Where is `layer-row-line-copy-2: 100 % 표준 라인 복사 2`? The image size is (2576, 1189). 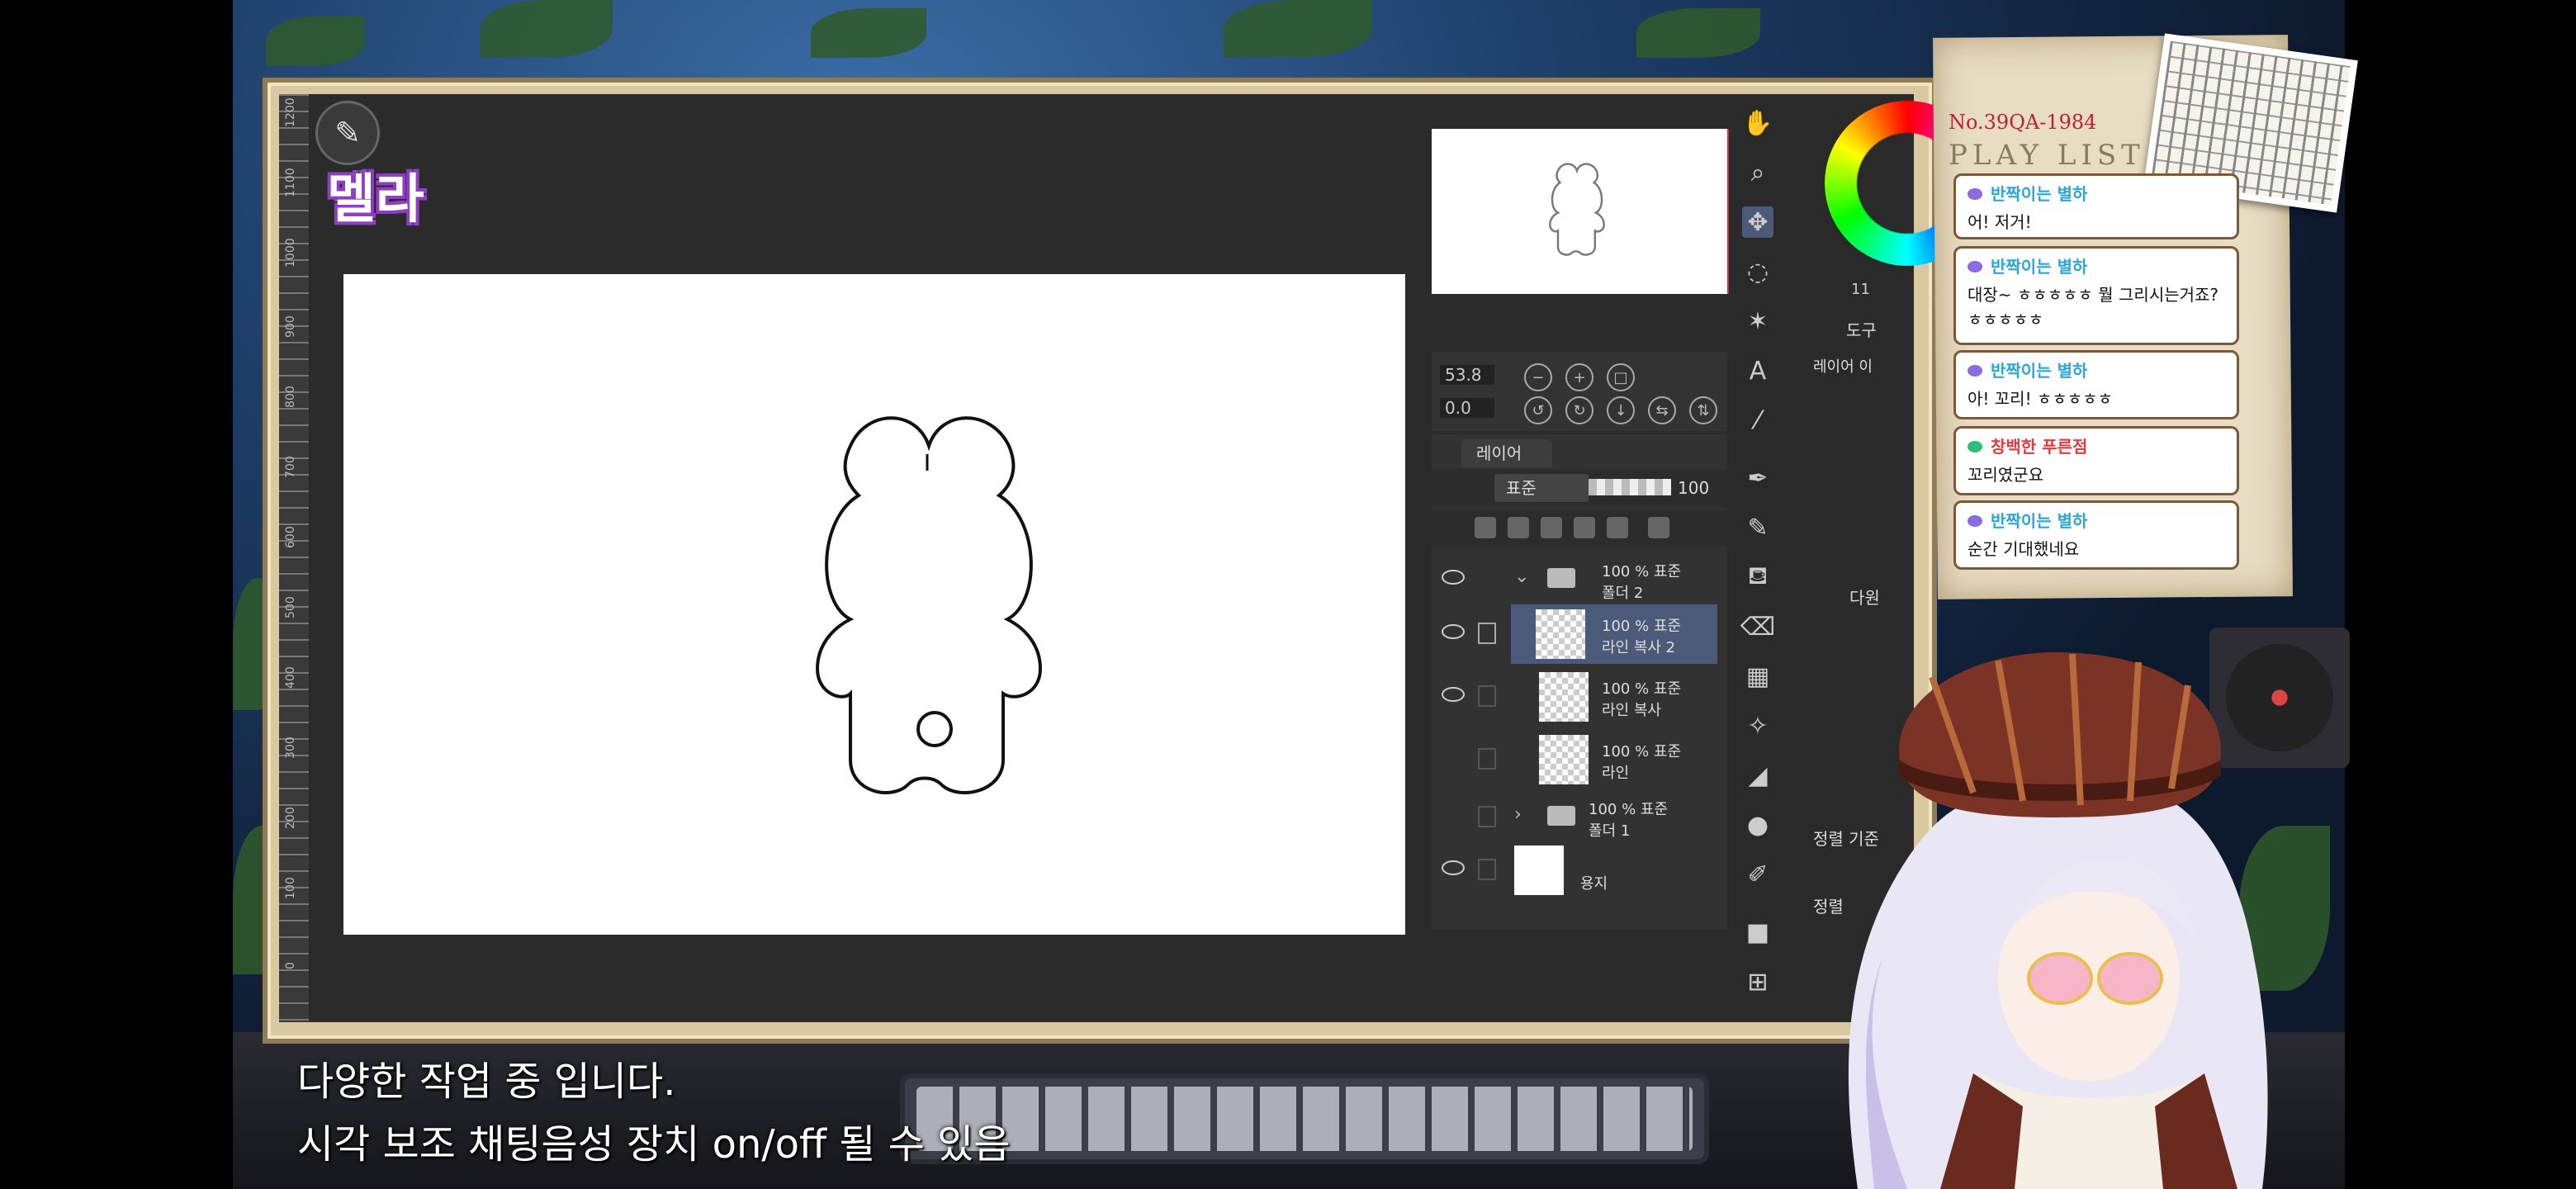 layer-row-line-copy-2: 100 % 표준 라인 복사 2 is located at coordinates (1614, 634).